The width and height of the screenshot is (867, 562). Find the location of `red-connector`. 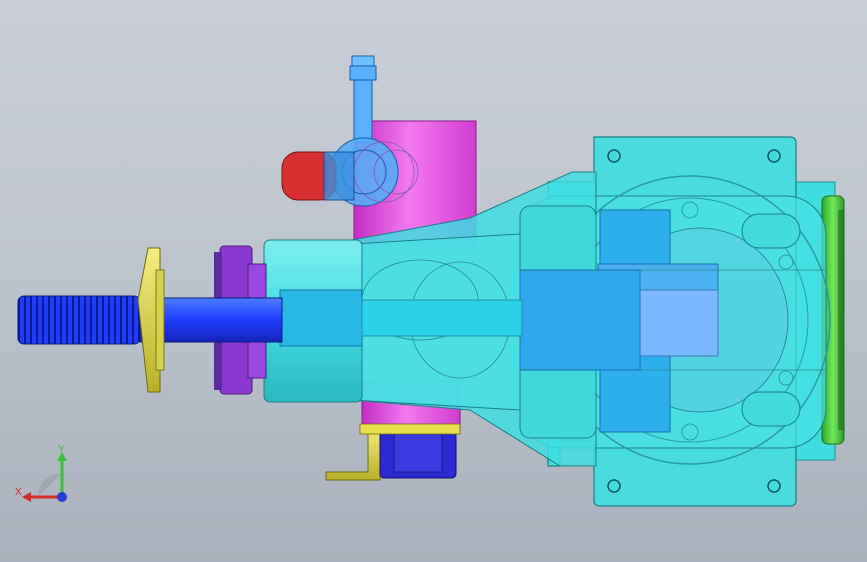

red-connector is located at coordinates (318, 176).